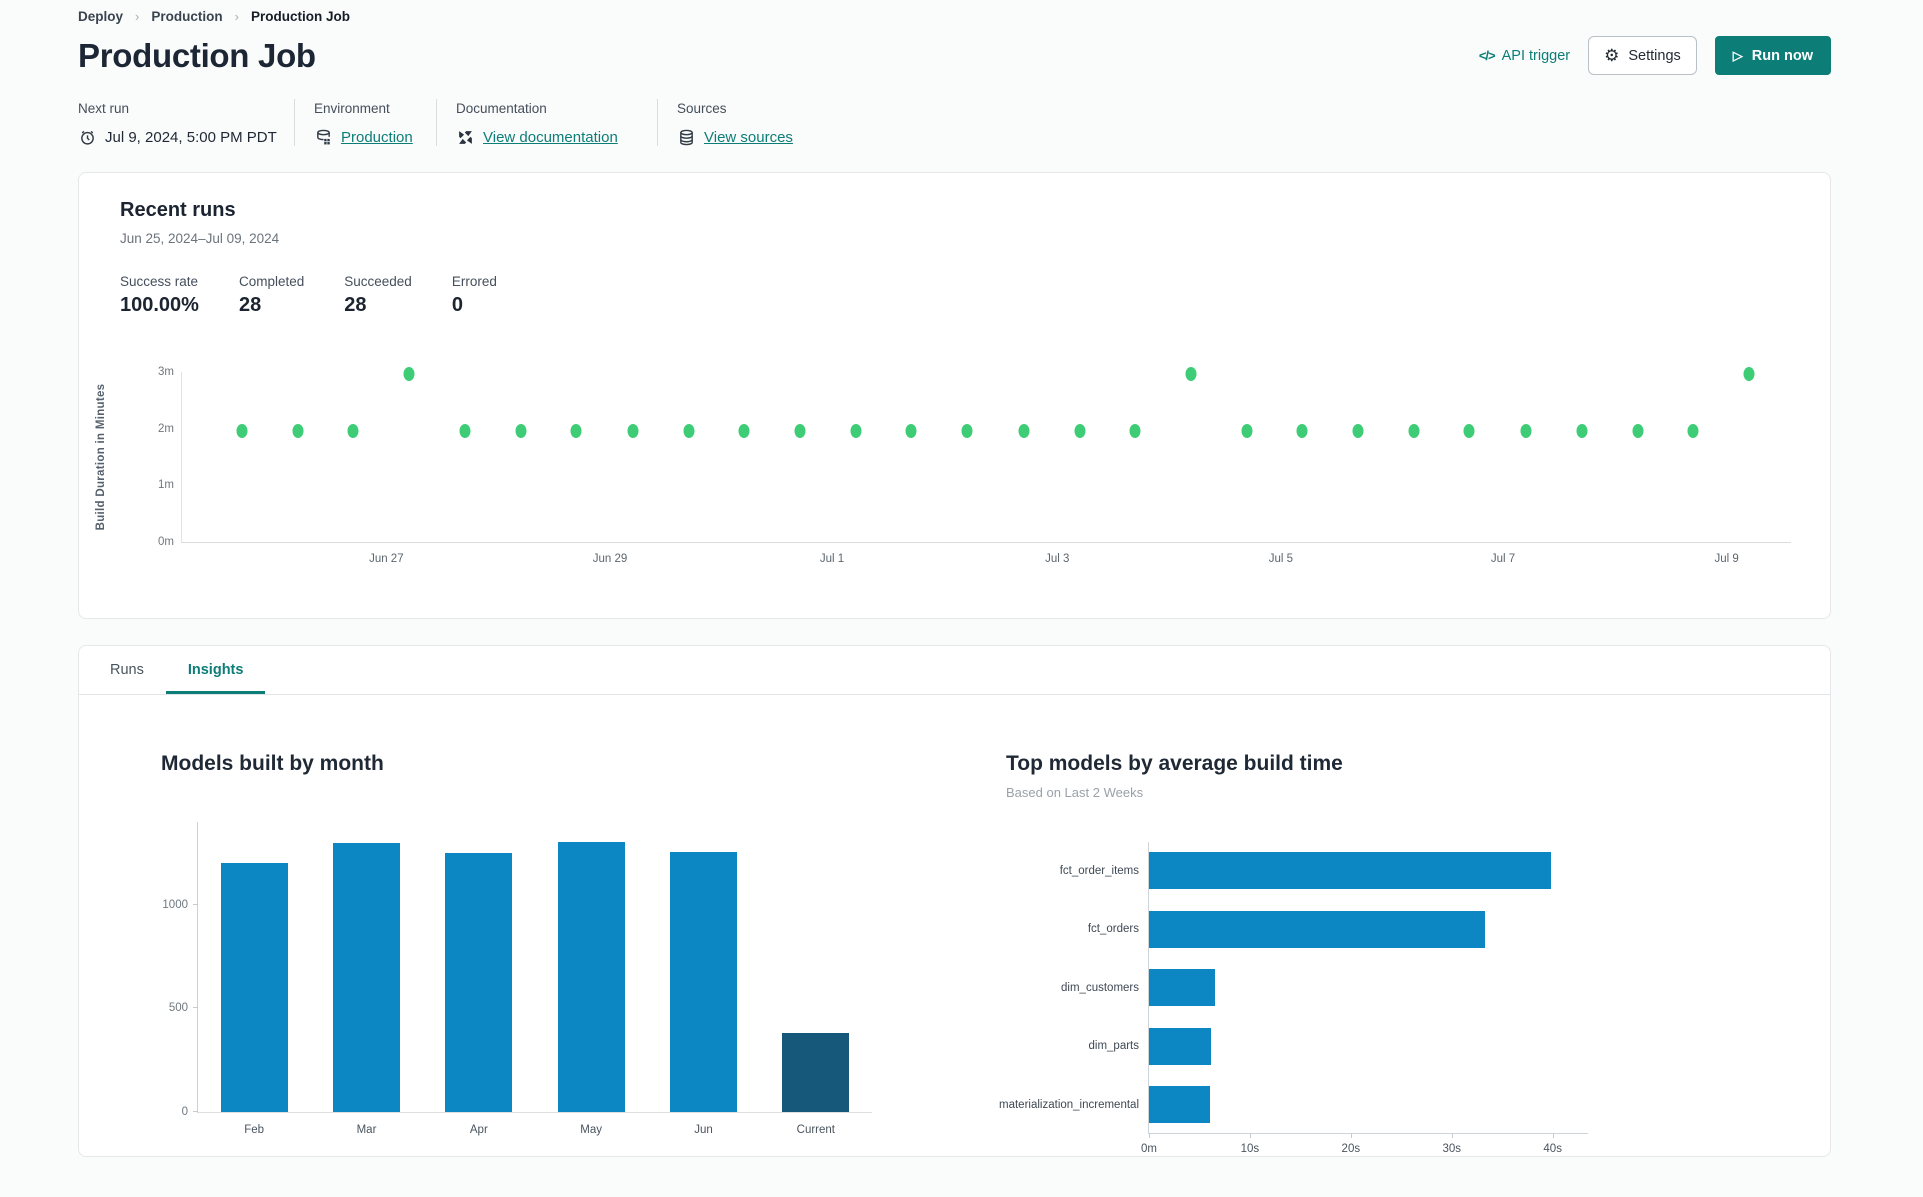  What do you see at coordinates (1281, 559) in the screenshot?
I see `scatter-x-tick-label: Jul 5` at bounding box center [1281, 559].